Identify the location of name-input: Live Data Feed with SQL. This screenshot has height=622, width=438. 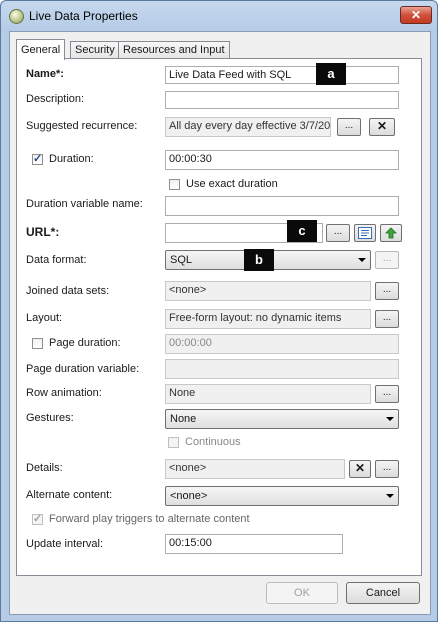
(282, 75).